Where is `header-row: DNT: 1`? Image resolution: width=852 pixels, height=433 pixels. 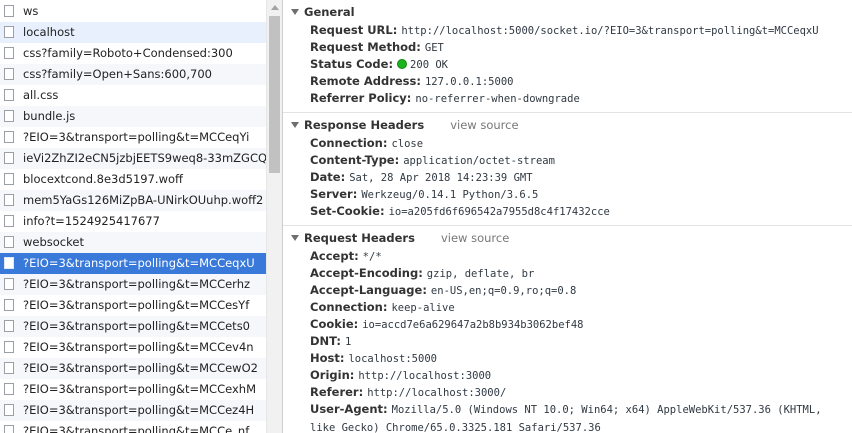
header-row: DNT: 1 is located at coordinates (567, 341).